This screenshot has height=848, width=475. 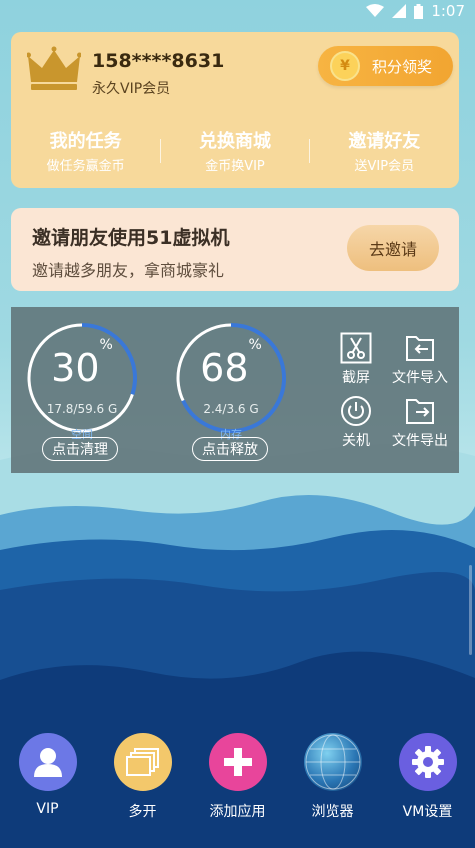 I want to click on coin-icon: ¥, so click(x=345, y=66).